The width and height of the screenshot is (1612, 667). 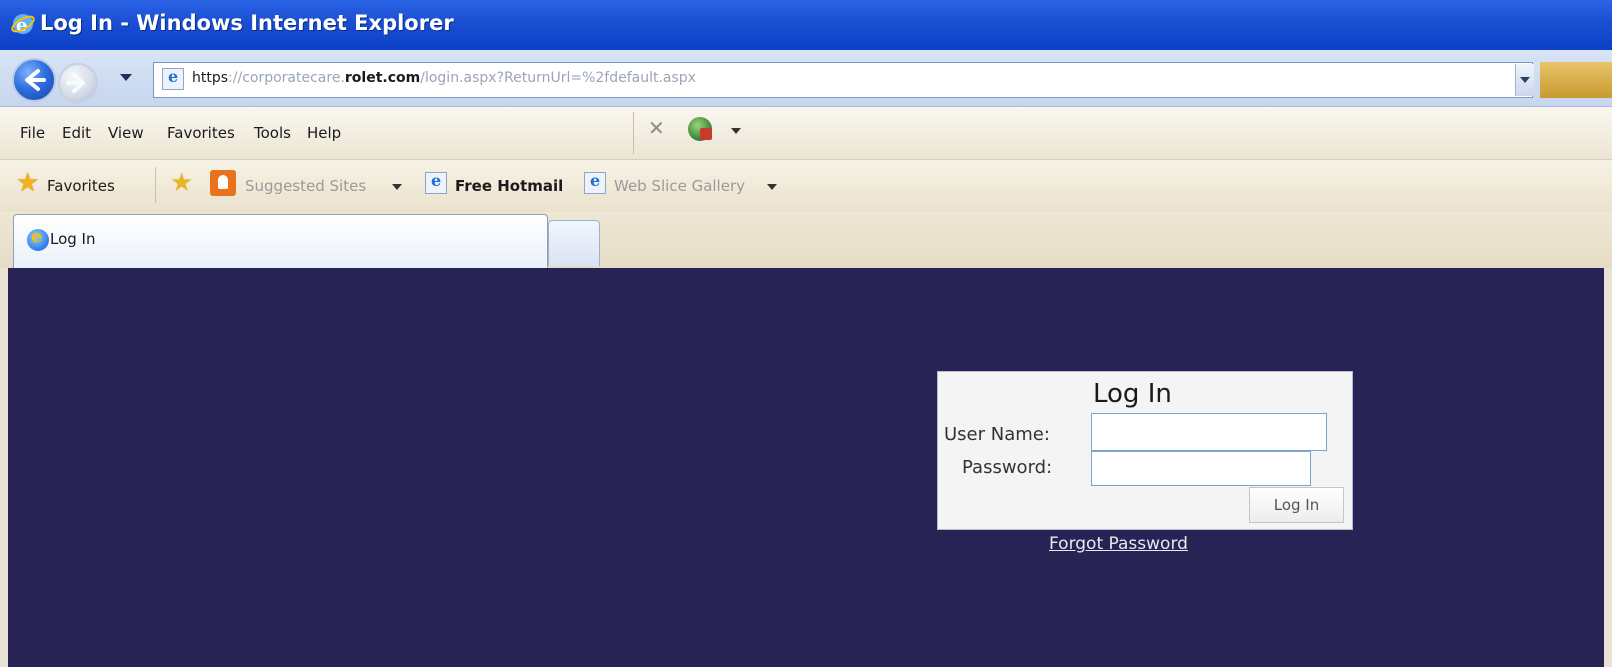 What do you see at coordinates (73, 239) in the screenshot?
I see `tab-label: Log In` at bounding box center [73, 239].